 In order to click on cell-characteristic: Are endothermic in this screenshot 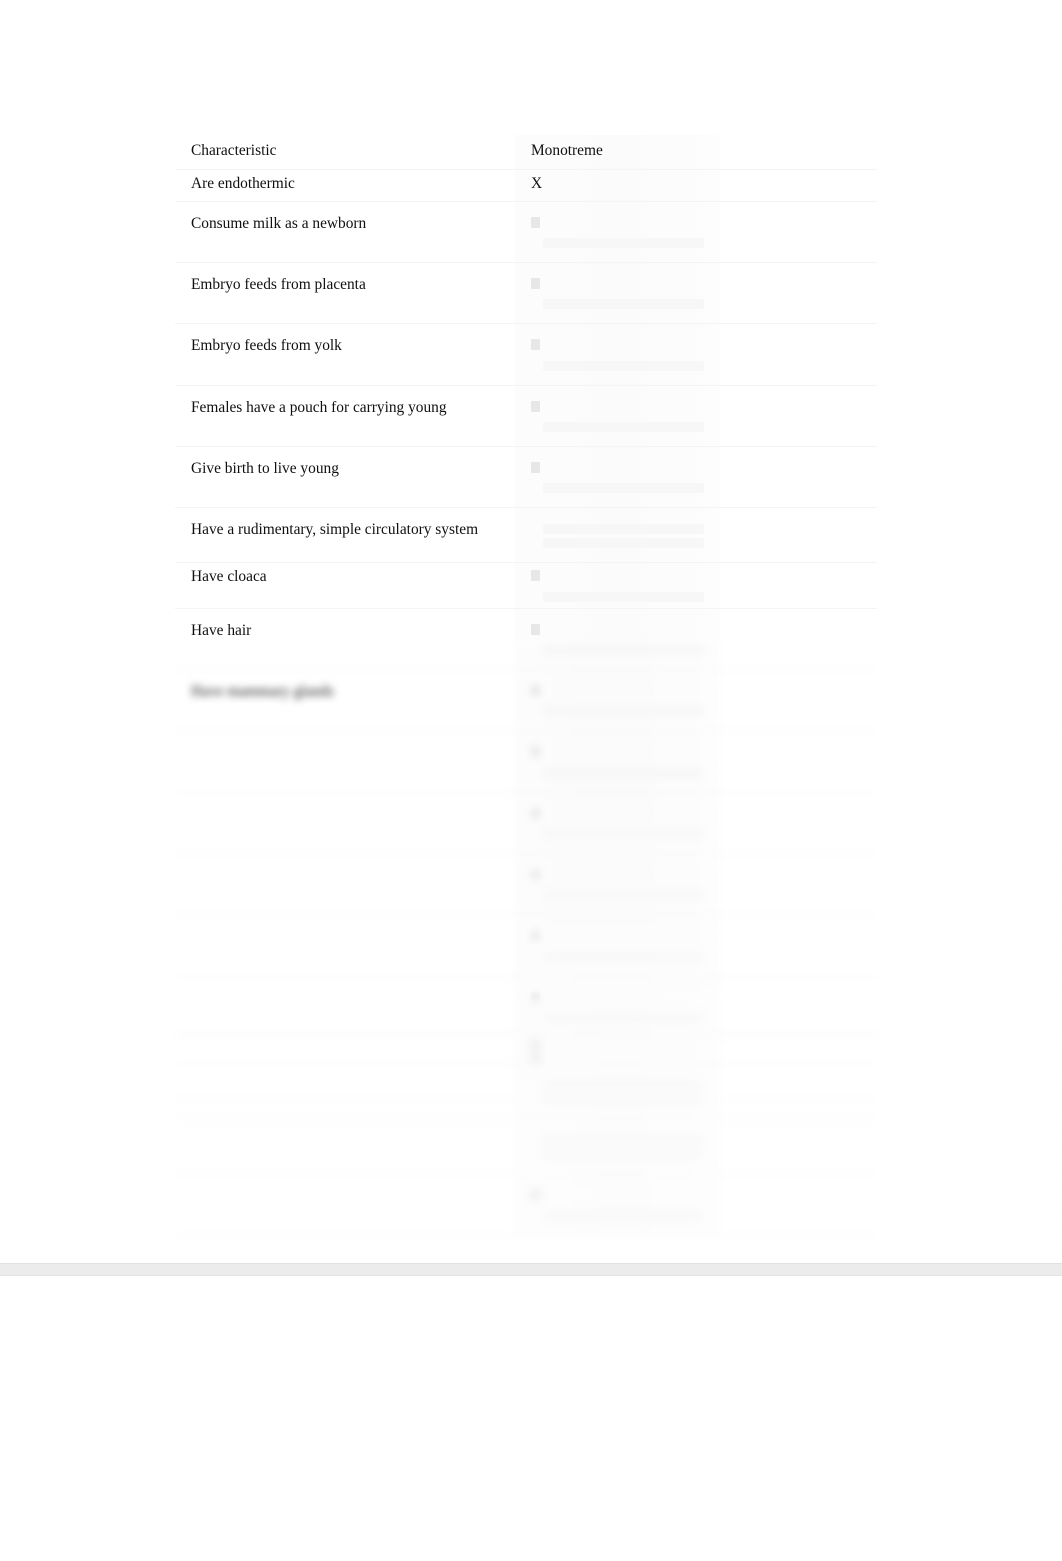, I will do `click(345, 185)`.